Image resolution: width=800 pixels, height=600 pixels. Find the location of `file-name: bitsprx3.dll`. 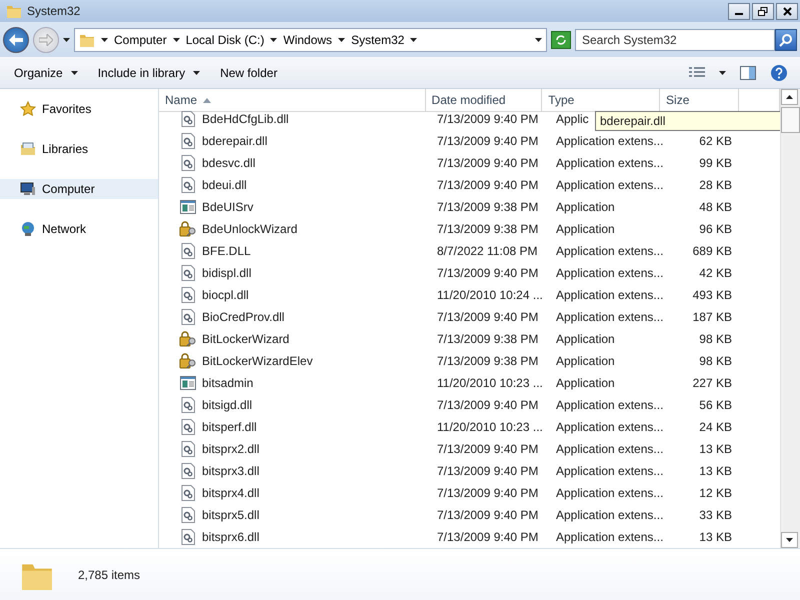

file-name: bitsprx3.dll is located at coordinates (231, 471).